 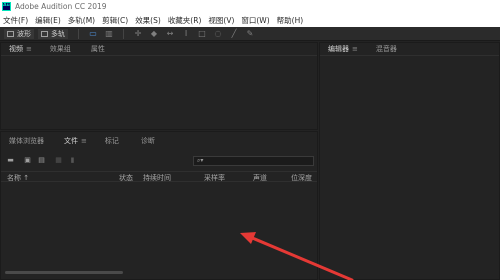 What do you see at coordinates (112, 141) in the screenshot?
I see `tab-markers: 标记` at bounding box center [112, 141].